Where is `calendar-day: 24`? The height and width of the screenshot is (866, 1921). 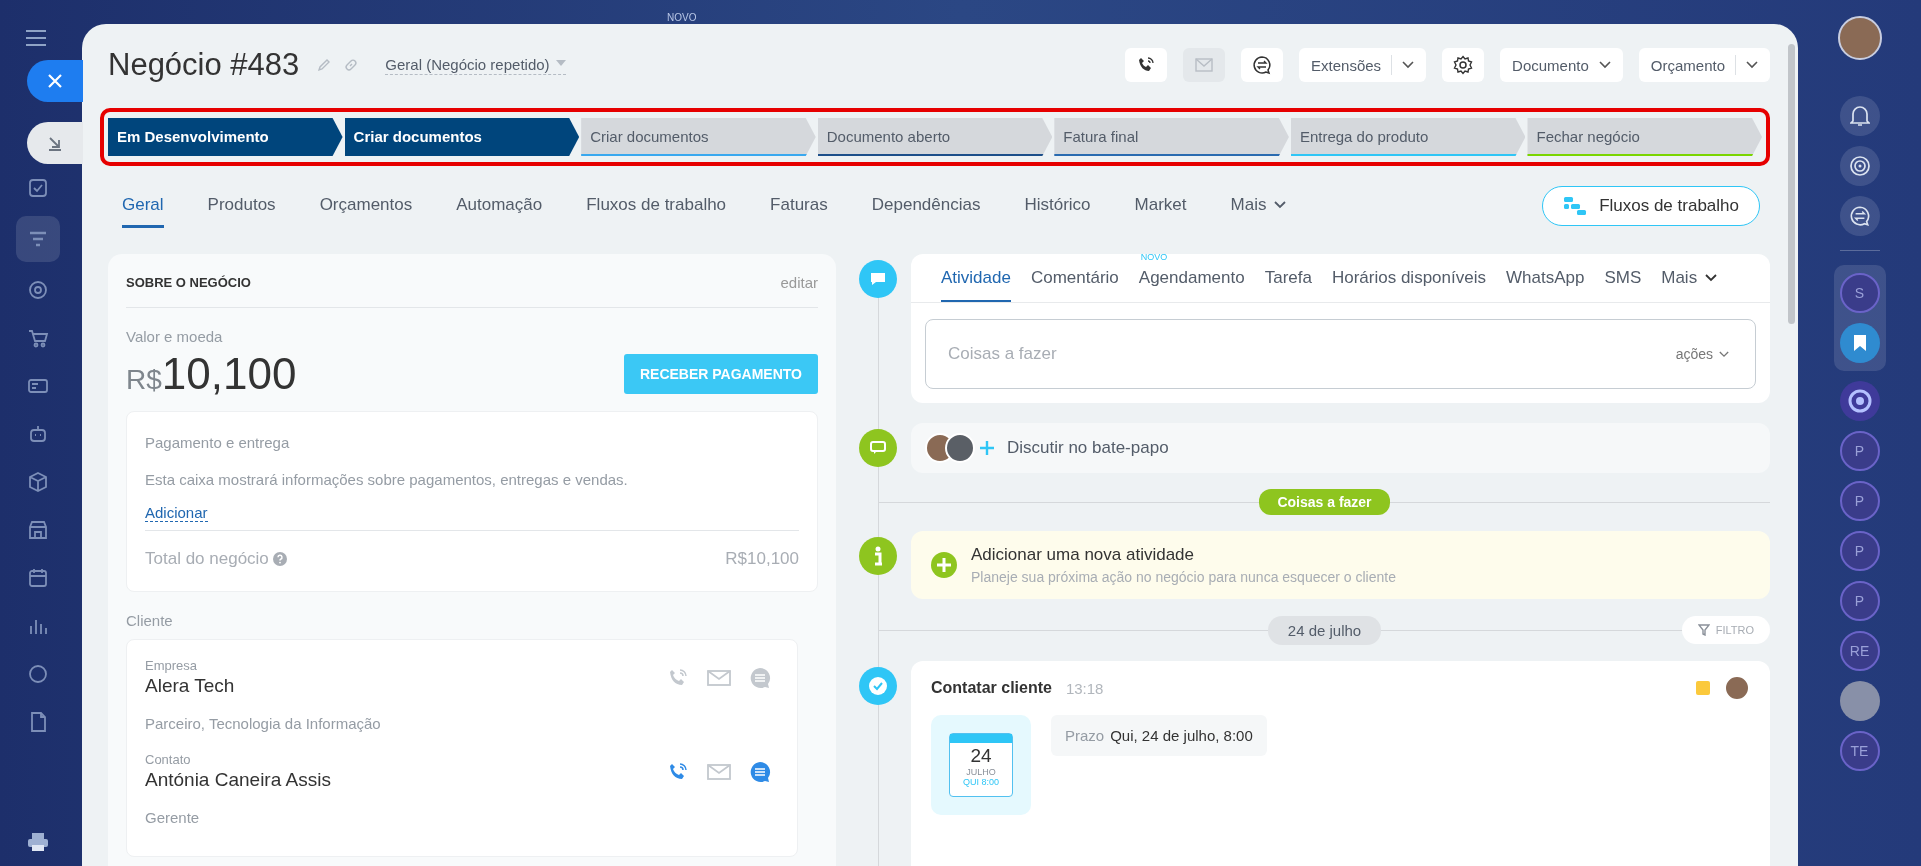 calendar-day: 24 is located at coordinates (981, 756).